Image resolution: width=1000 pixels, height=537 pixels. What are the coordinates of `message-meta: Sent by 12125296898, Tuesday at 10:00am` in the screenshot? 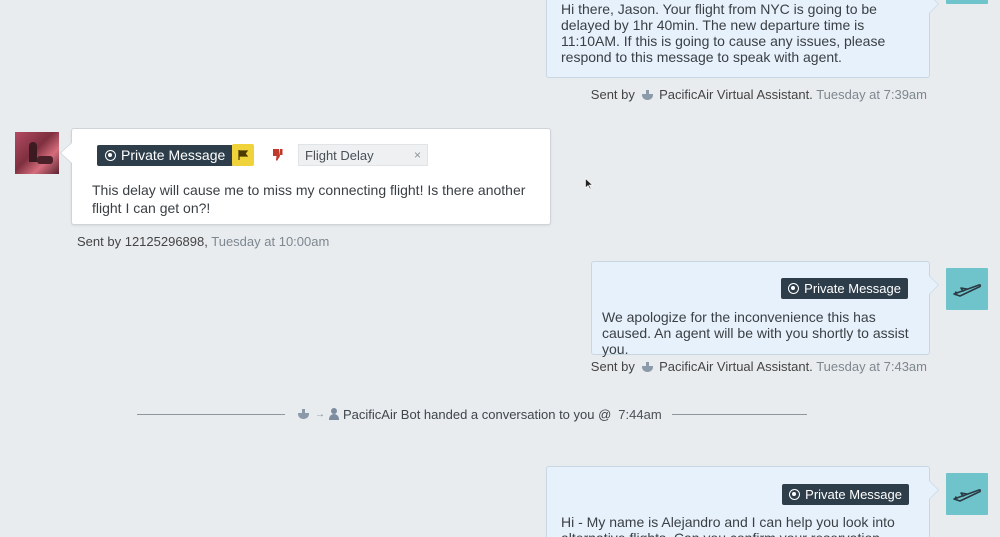 It's located at (203, 241).